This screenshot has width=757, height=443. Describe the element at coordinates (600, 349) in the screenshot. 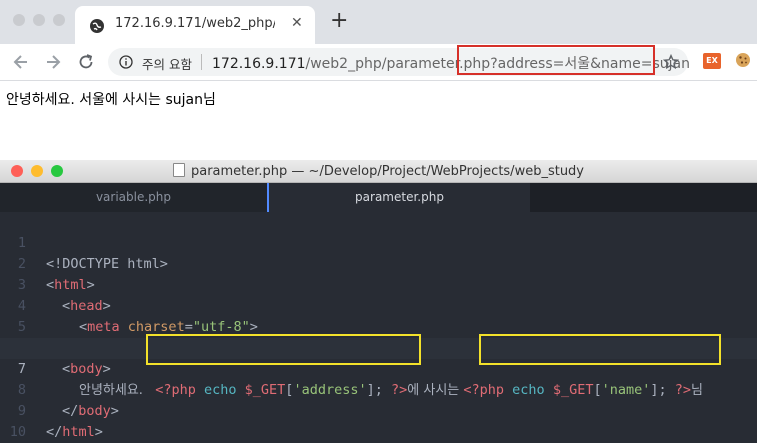

I see `php-name-highlight` at that location.